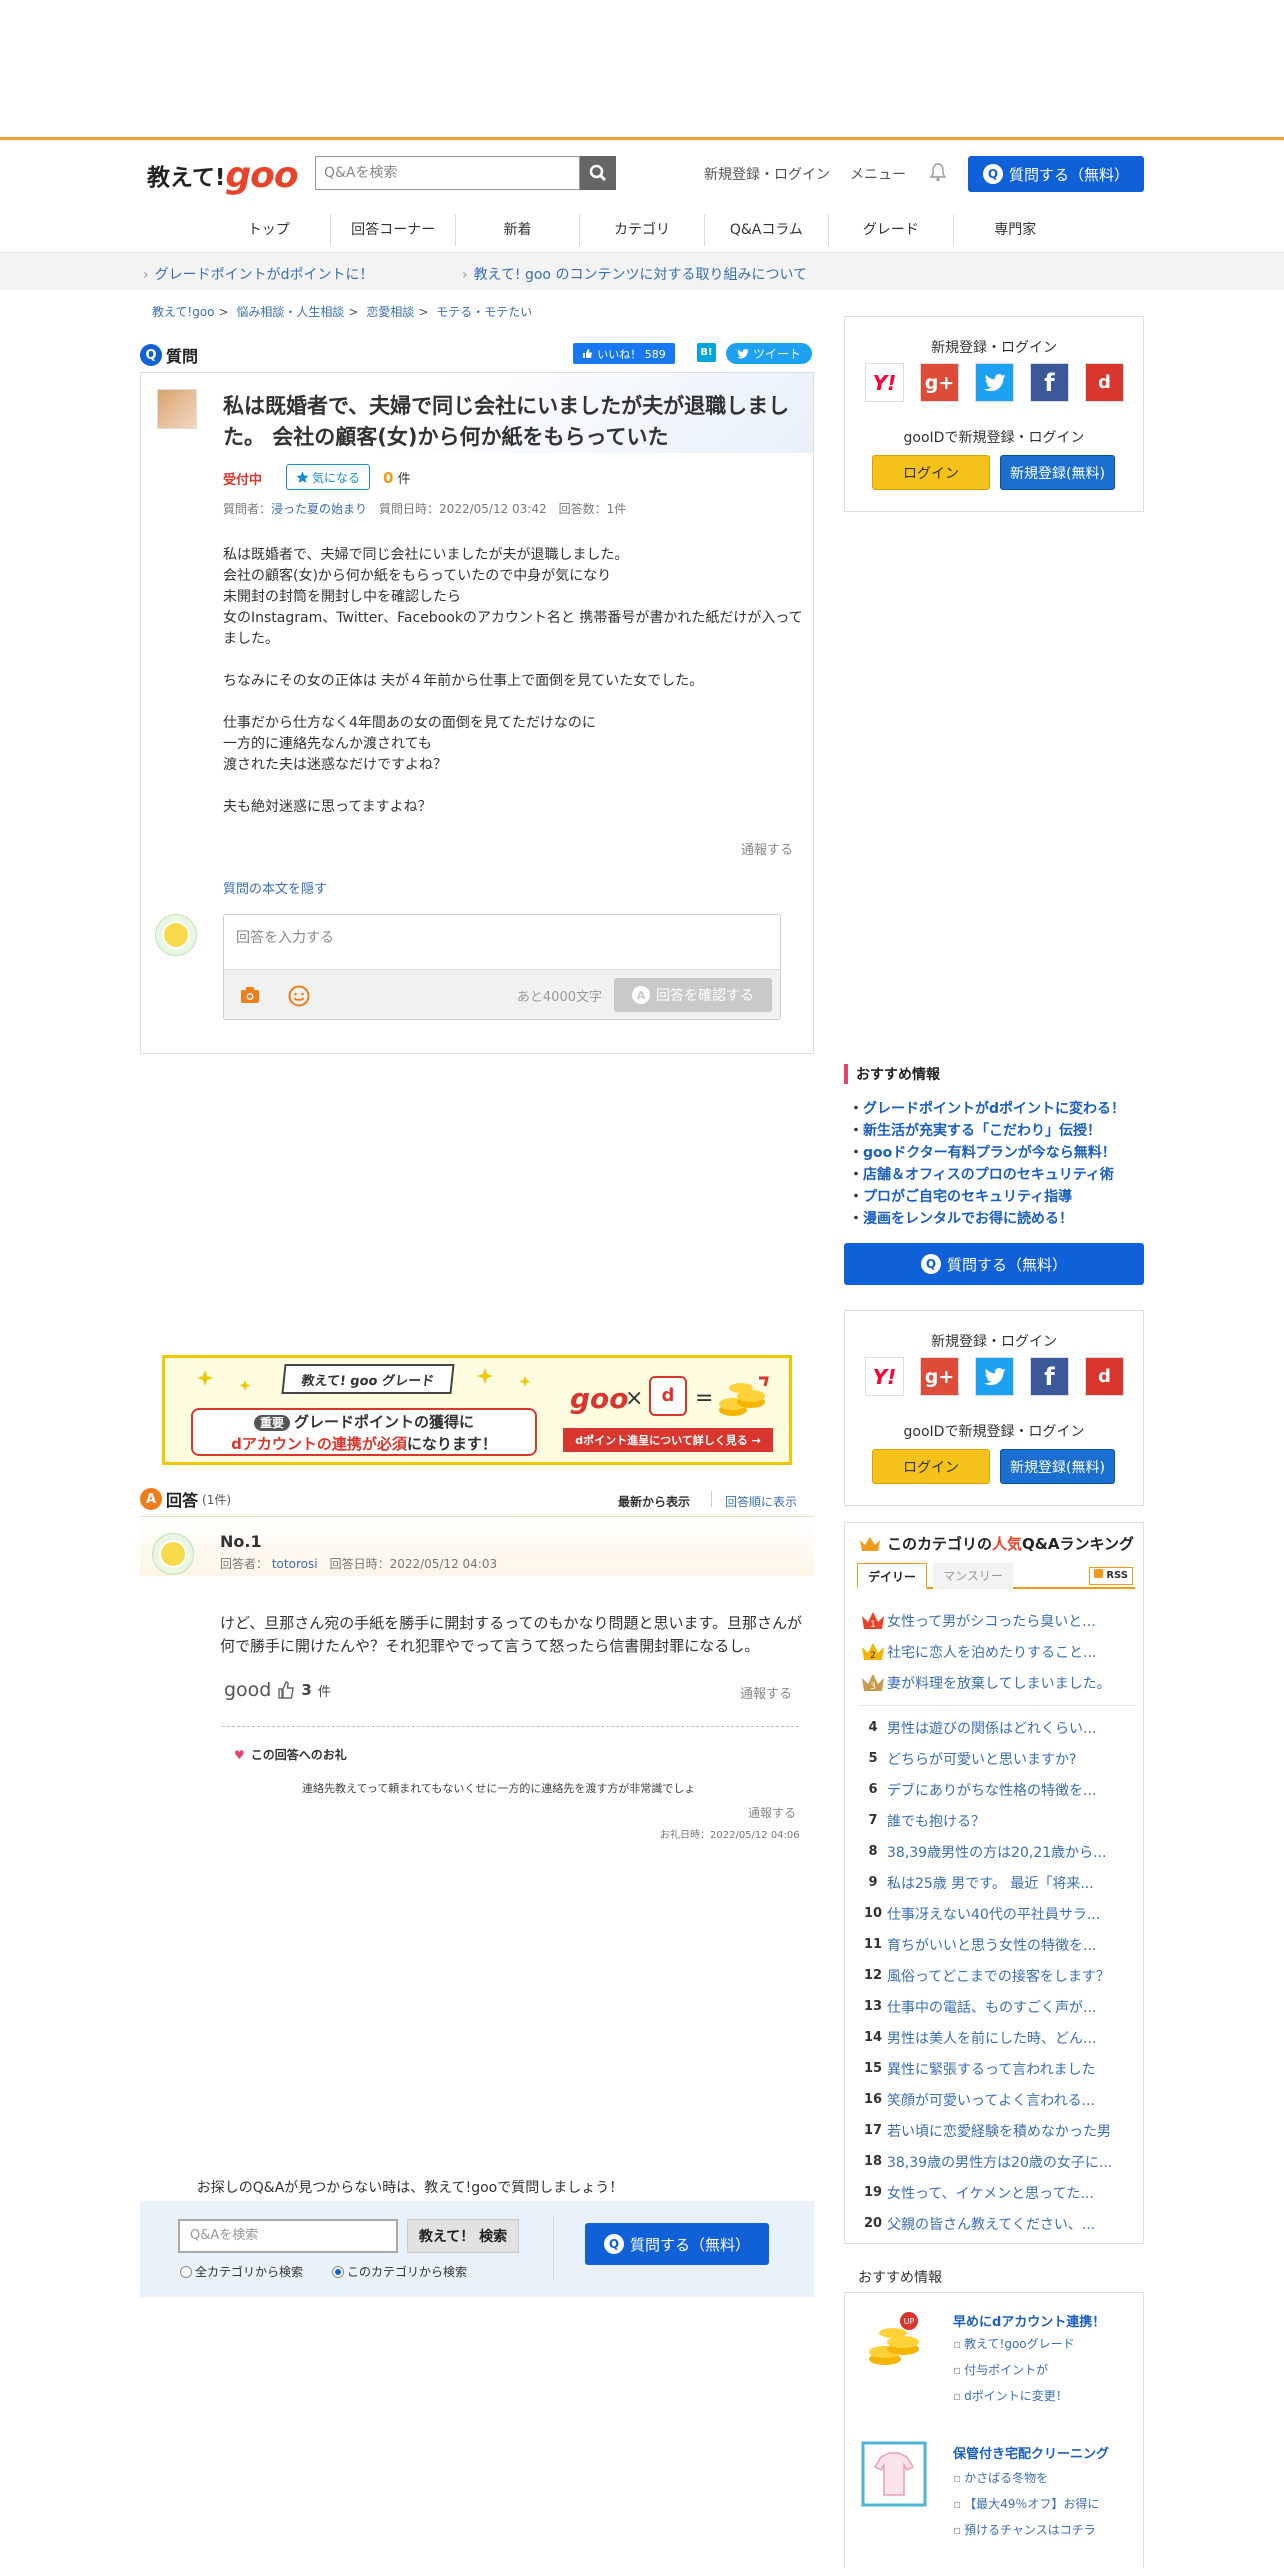  Describe the element at coordinates (767, 848) in the screenshot. I see `question-report-link: 通報する` at that location.